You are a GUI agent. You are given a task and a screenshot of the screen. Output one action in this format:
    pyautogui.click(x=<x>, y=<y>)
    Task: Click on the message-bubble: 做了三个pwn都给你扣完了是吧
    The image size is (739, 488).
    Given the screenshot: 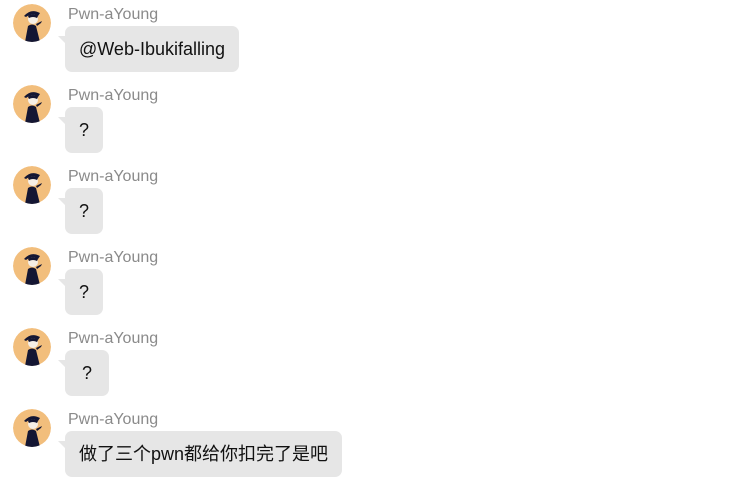 What is the action you would take?
    pyautogui.click(x=200, y=454)
    